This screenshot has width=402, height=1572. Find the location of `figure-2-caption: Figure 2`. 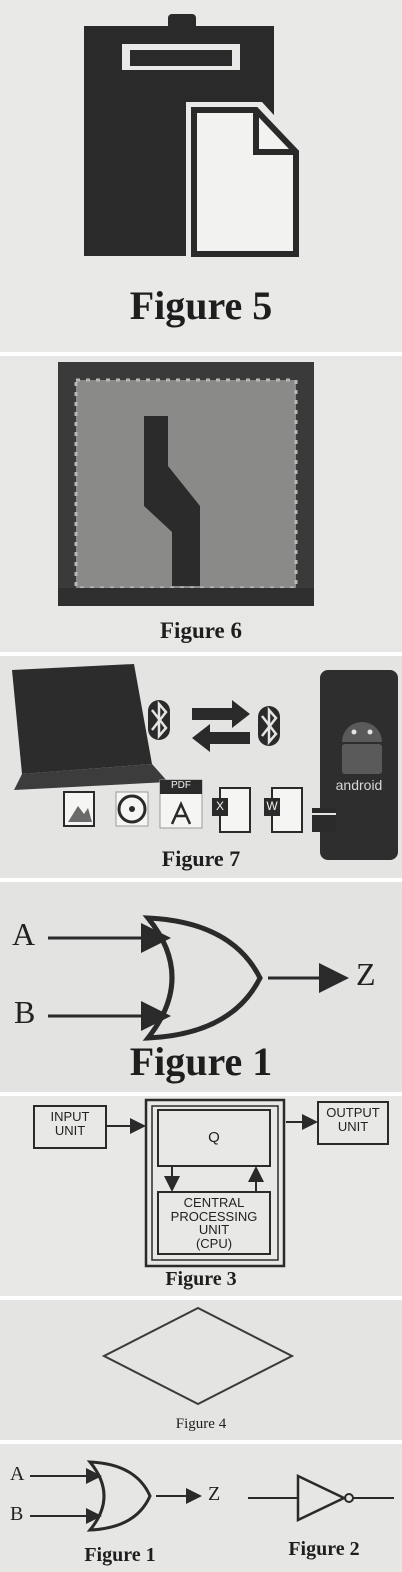

figure-2-caption: Figure 2 is located at coordinates (324, 1549).